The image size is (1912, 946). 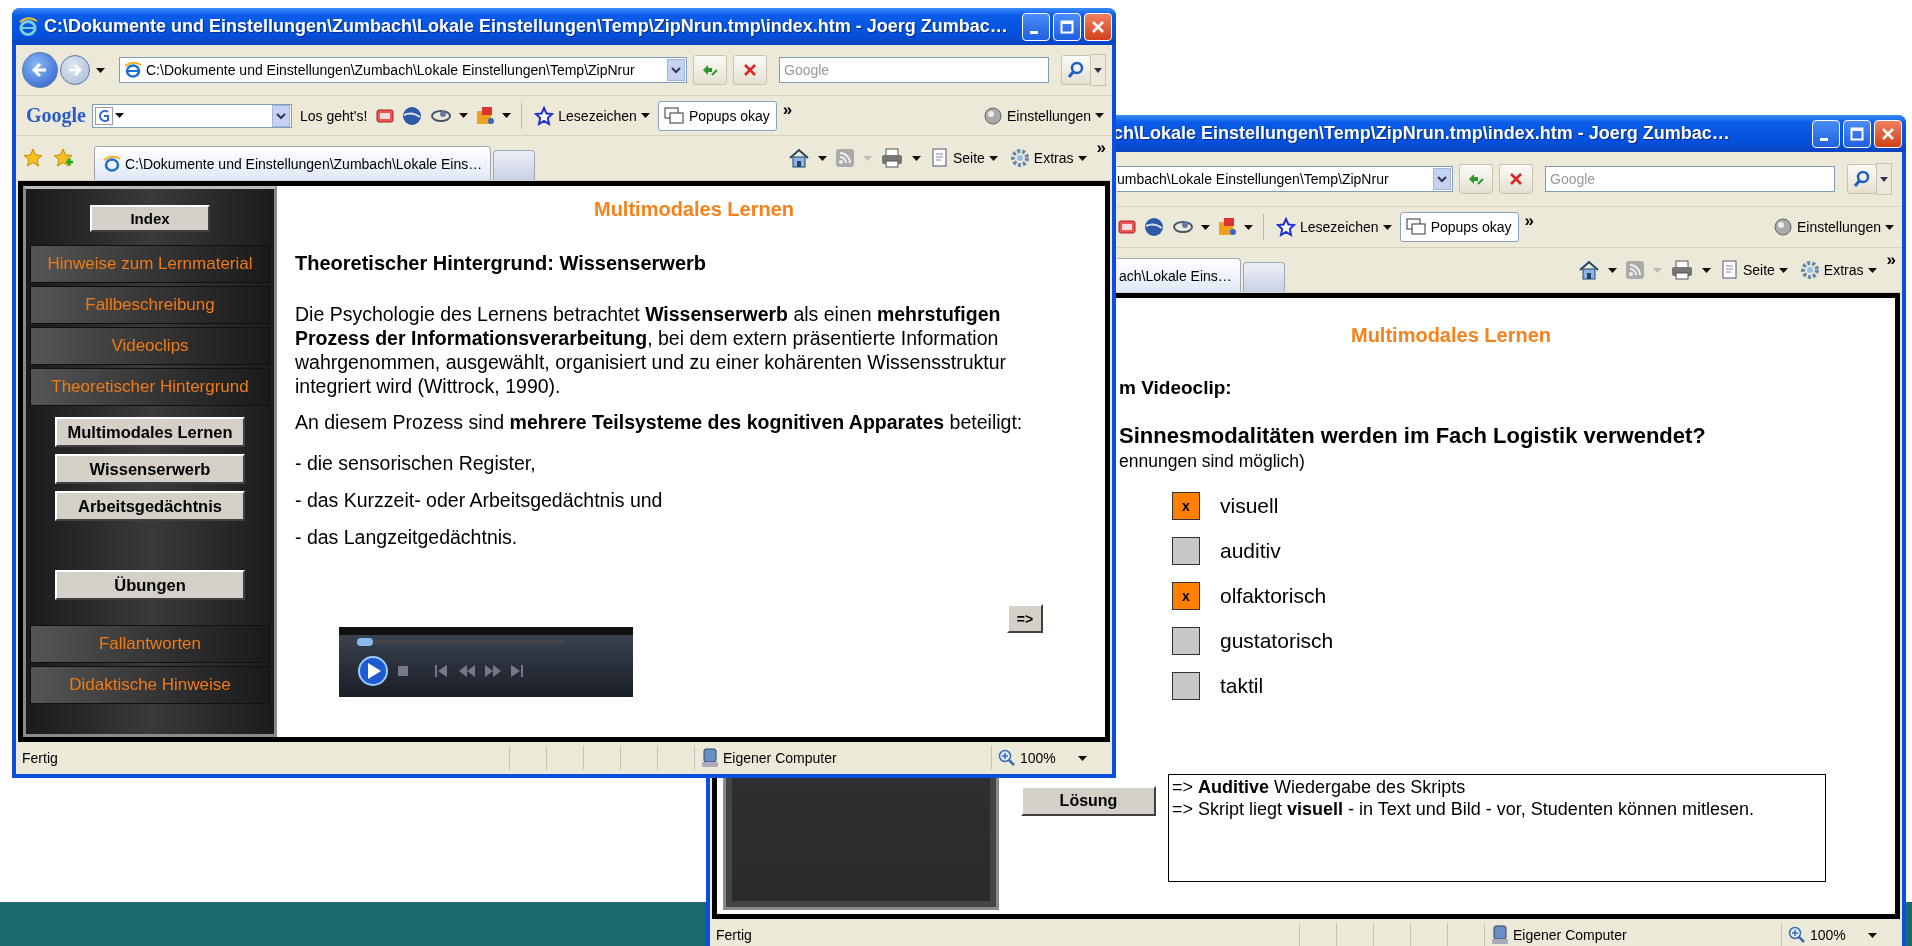 I want to click on seek-bar, so click(x=461, y=642).